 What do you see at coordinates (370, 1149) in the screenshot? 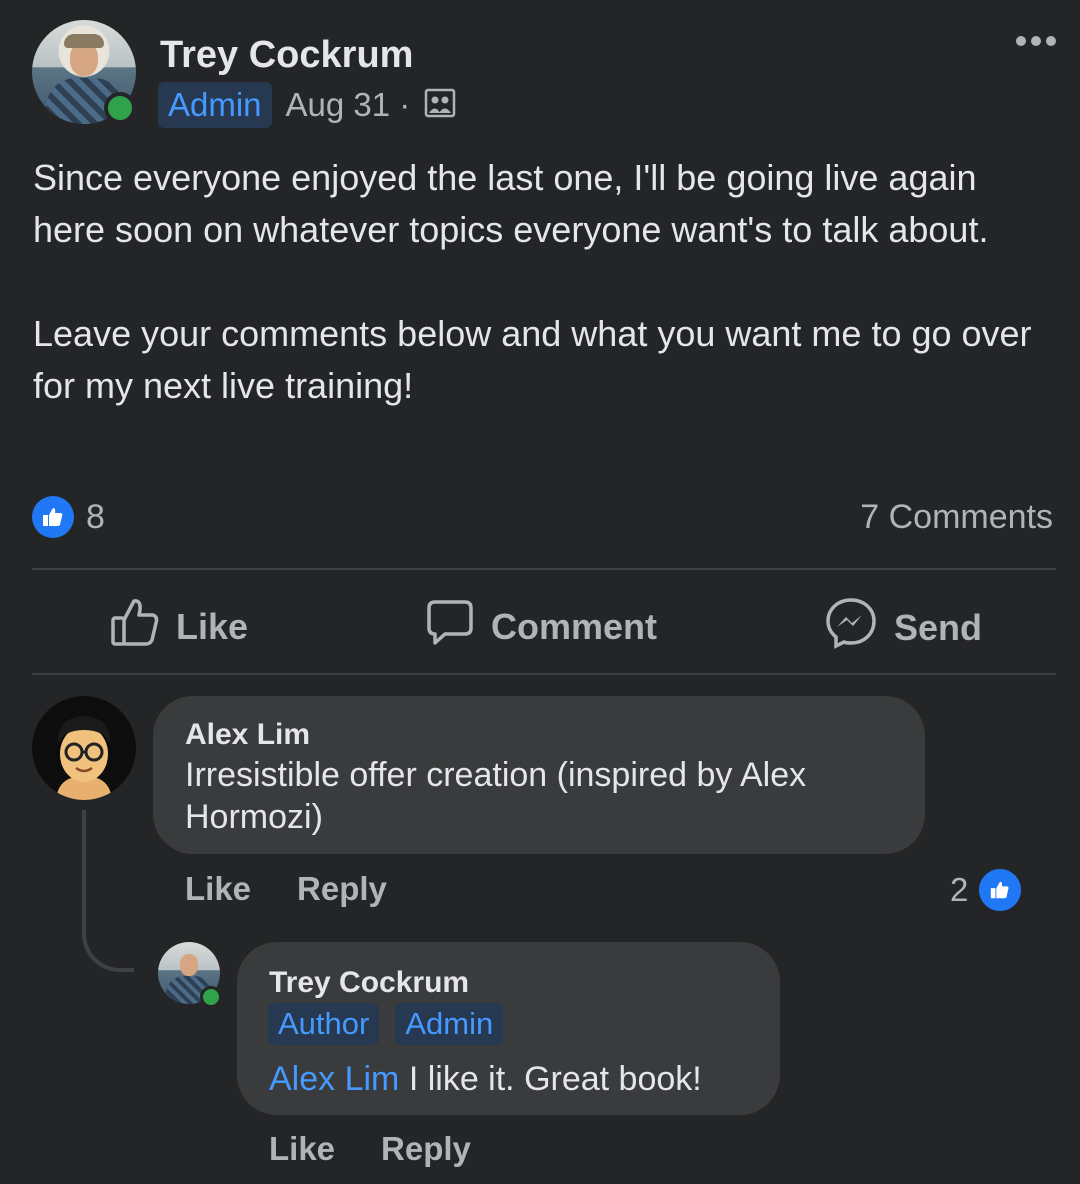
I see `reply-actions: Like Reply` at bounding box center [370, 1149].